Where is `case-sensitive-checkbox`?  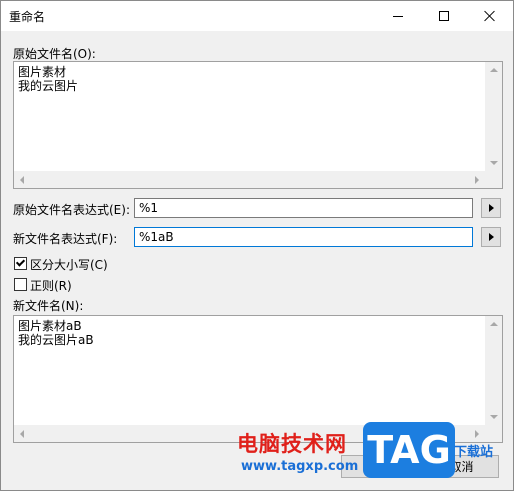 case-sensitive-checkbox is located at coordinates (20, 263).